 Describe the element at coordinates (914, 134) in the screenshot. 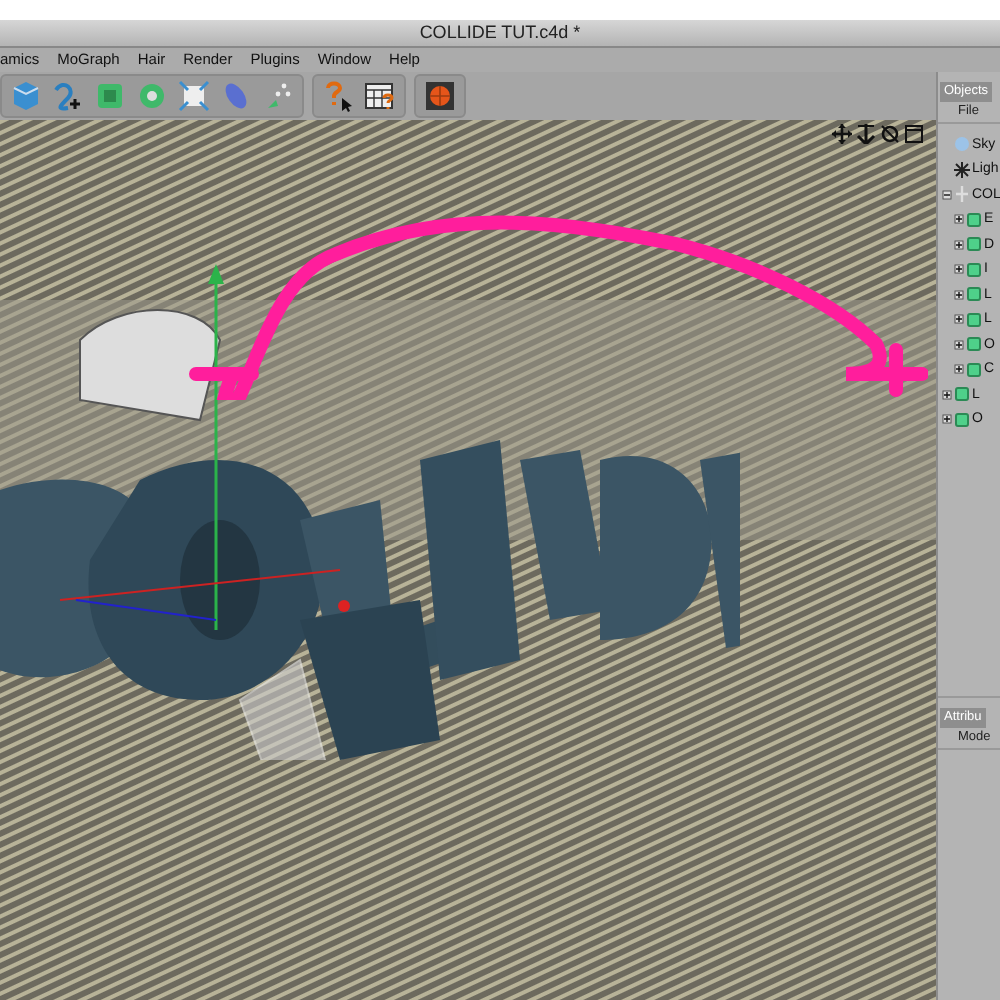

I see `window-icon` at that location.